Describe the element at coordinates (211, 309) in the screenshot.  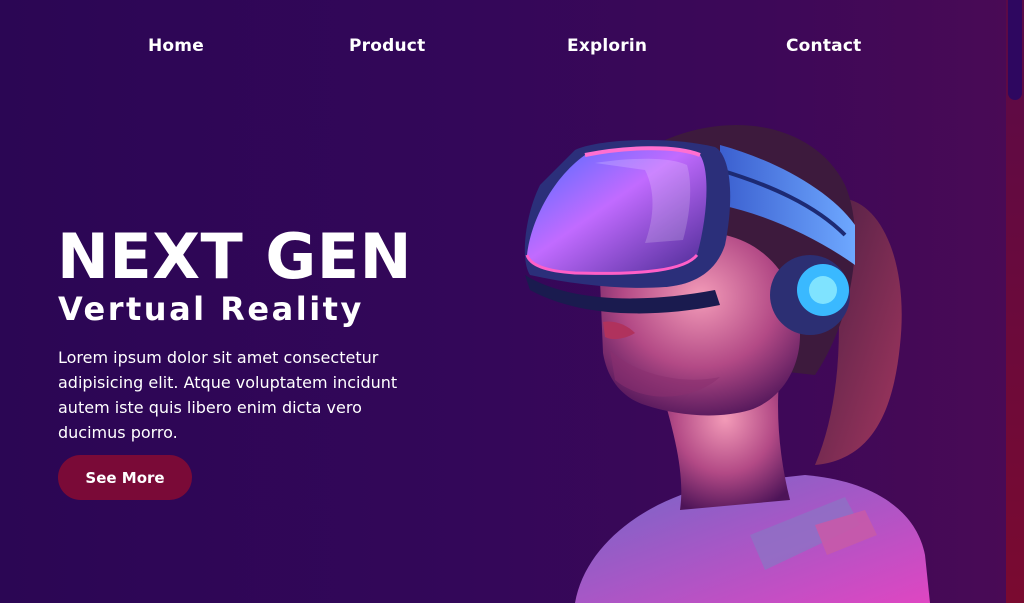
I see `hero-subtitle: Vertual Reality` at that location.